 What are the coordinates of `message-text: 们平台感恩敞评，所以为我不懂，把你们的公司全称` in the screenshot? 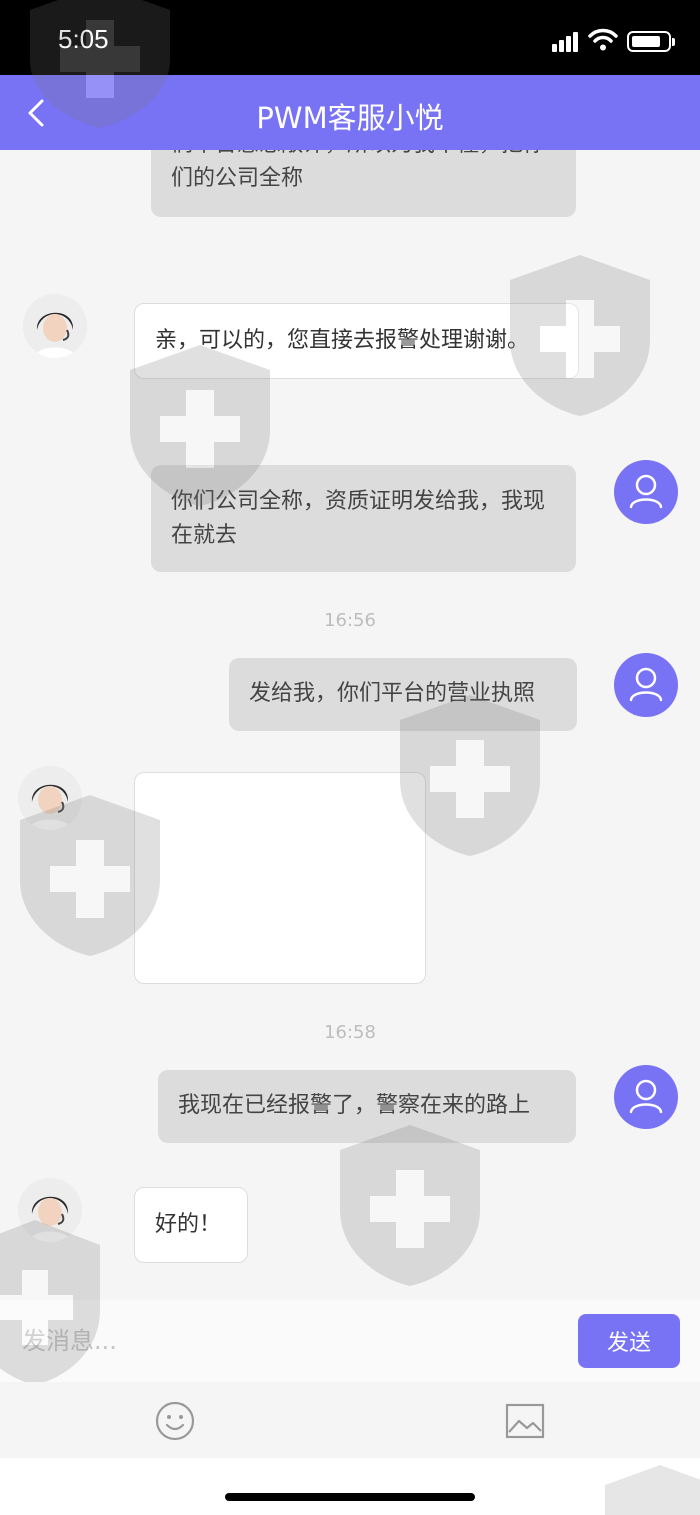 It's located at (358, 170).